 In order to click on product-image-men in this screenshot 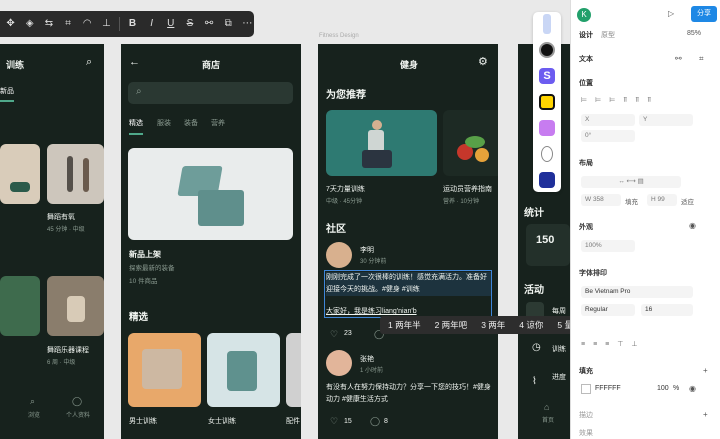, I will do `click(164, 370)`.